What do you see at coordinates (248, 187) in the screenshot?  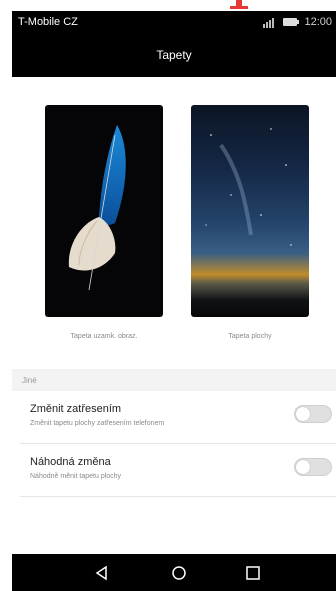 I see `night-sky-image` at bounding box center [248, 187].